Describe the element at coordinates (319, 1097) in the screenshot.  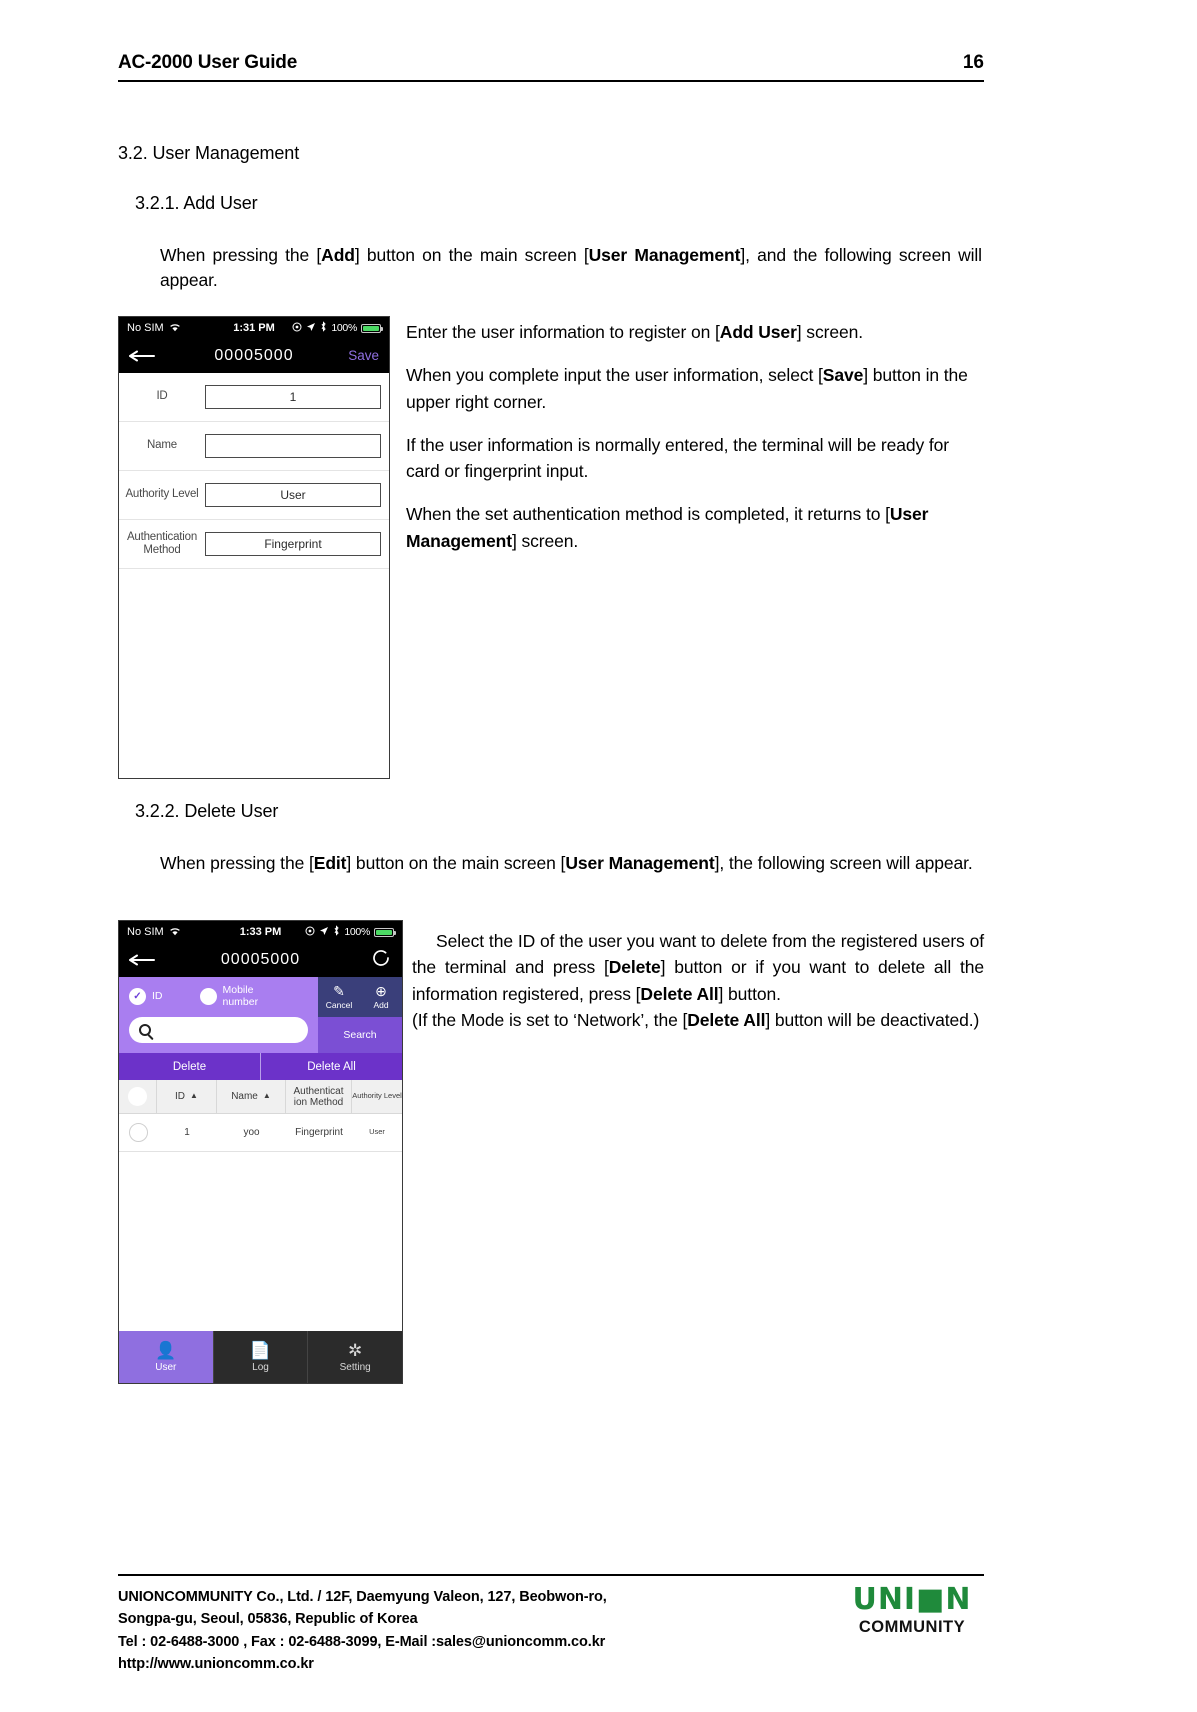
I see `table-header-auth-method: Authenticat ion Method` at that location.